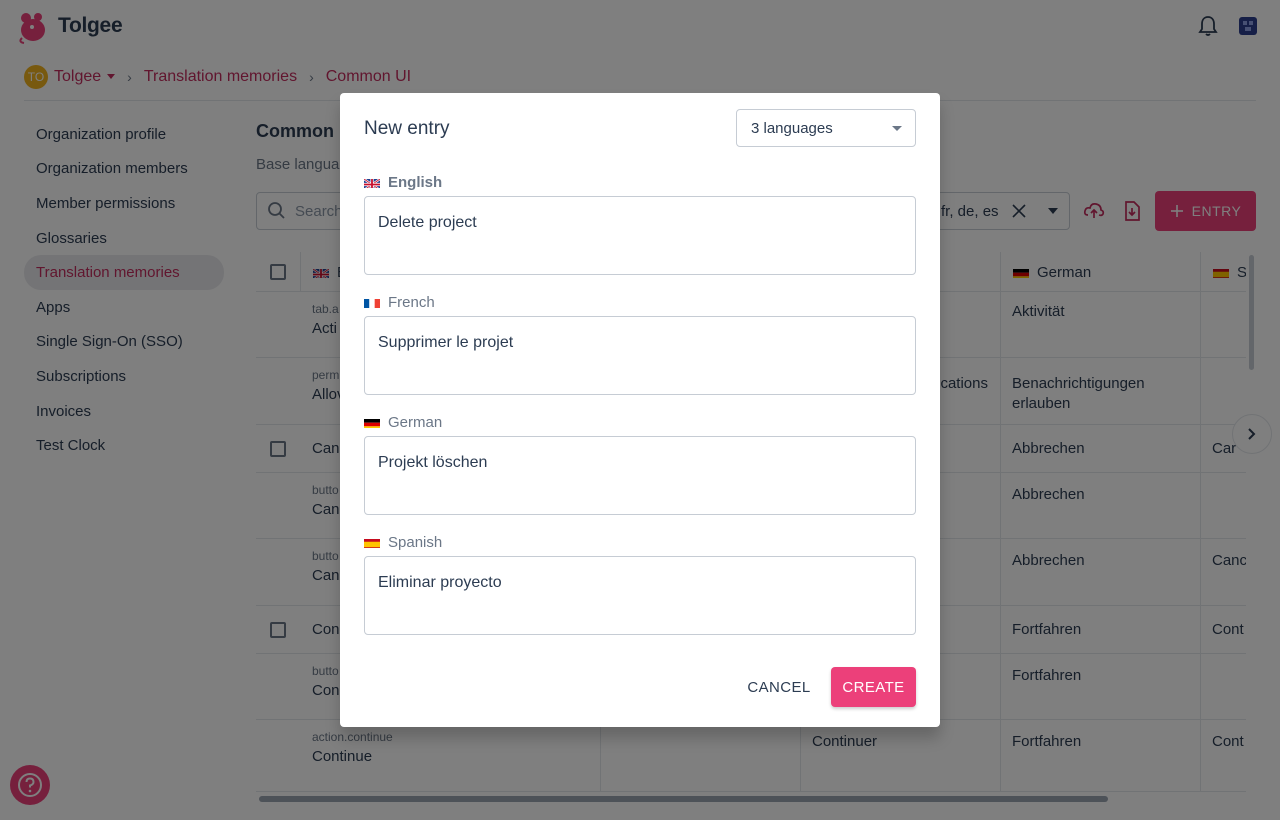 The height and width of the screenshot is (820, 1280). I want to click on german-translation-field: Projekt löschen, so click(640, 475).